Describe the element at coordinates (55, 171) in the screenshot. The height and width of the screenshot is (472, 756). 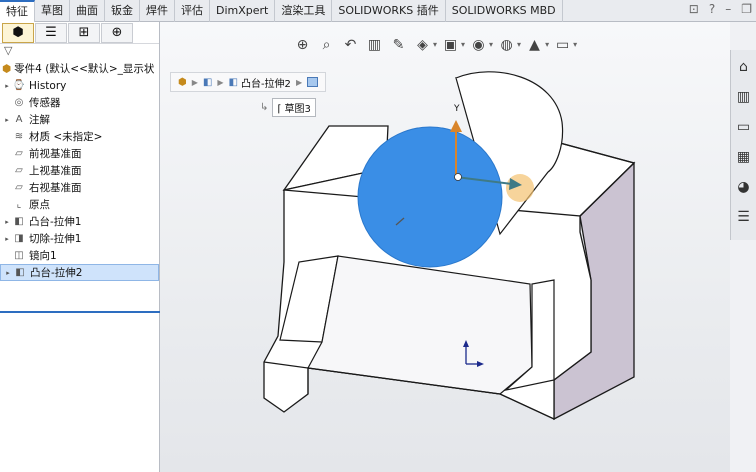
I see `tree-item-label: 上视基准面` at that location.